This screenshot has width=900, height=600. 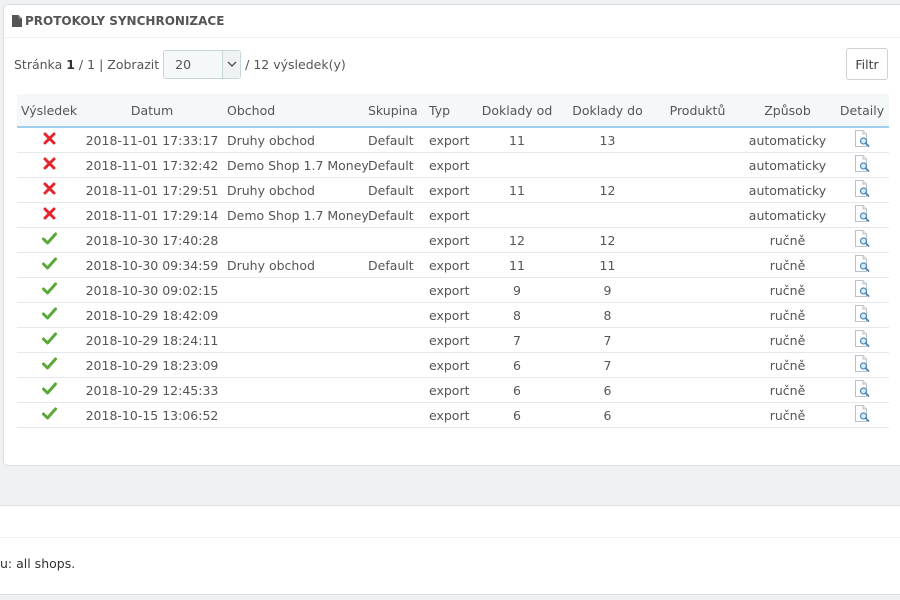 What do you see at coordinates (607, 265) in the screenshot?
I see `cell-doc-to: 11` at bounding box center [607, 265].